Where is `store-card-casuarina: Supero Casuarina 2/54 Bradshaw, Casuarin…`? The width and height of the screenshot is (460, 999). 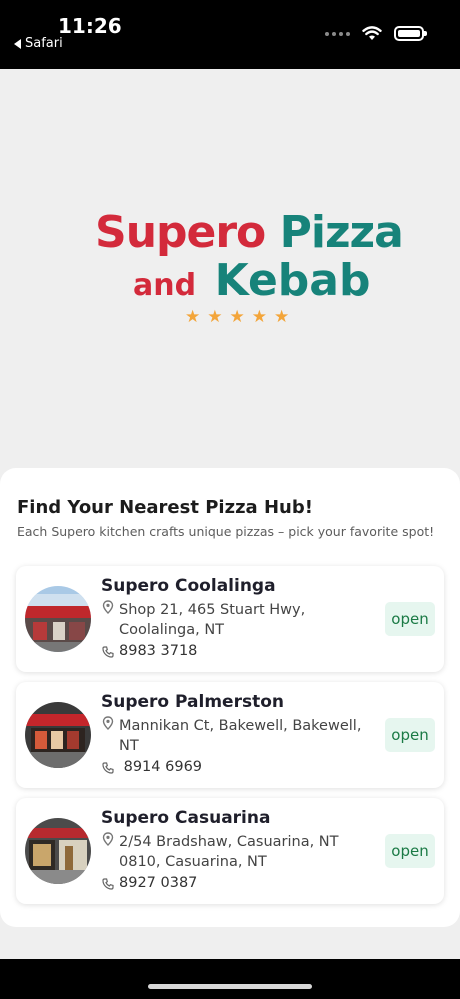
store-card-casuarina: Supero Casuarina 2/54 Bradshaw, Casuarin… is located at coordinates (230, 851).